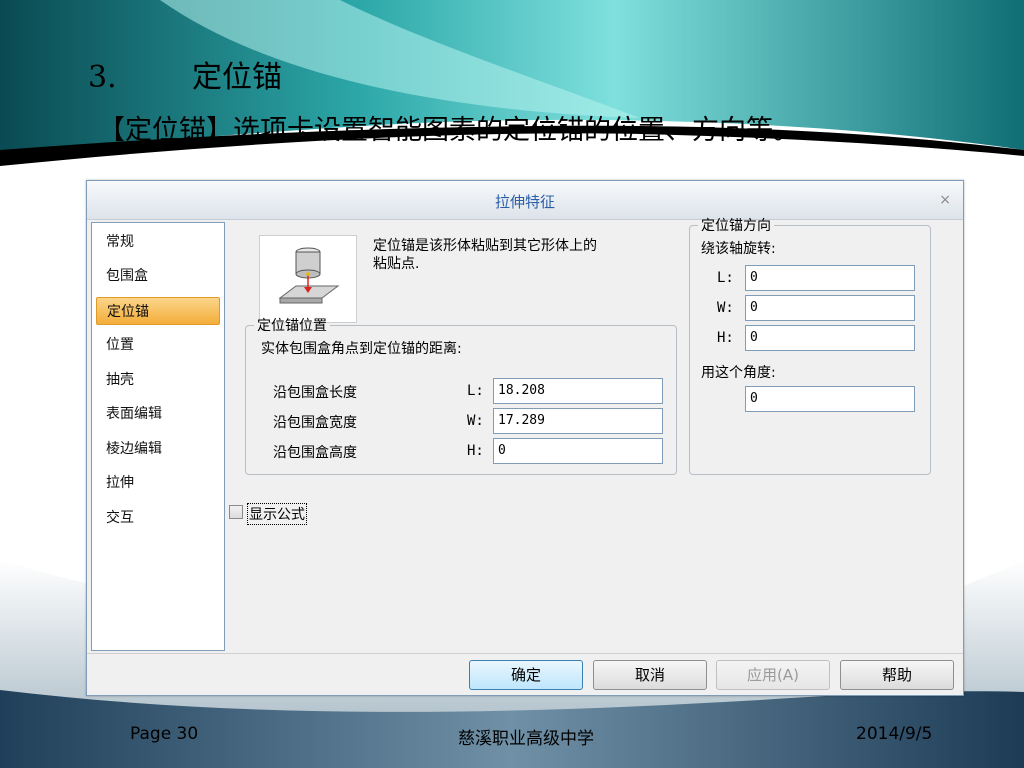 Image resolution: width=1024 pixels, height=768 pixels. I want to click on dialog-button-bar: 确定 取消 应用(A) 帮助, so click(525, 674).